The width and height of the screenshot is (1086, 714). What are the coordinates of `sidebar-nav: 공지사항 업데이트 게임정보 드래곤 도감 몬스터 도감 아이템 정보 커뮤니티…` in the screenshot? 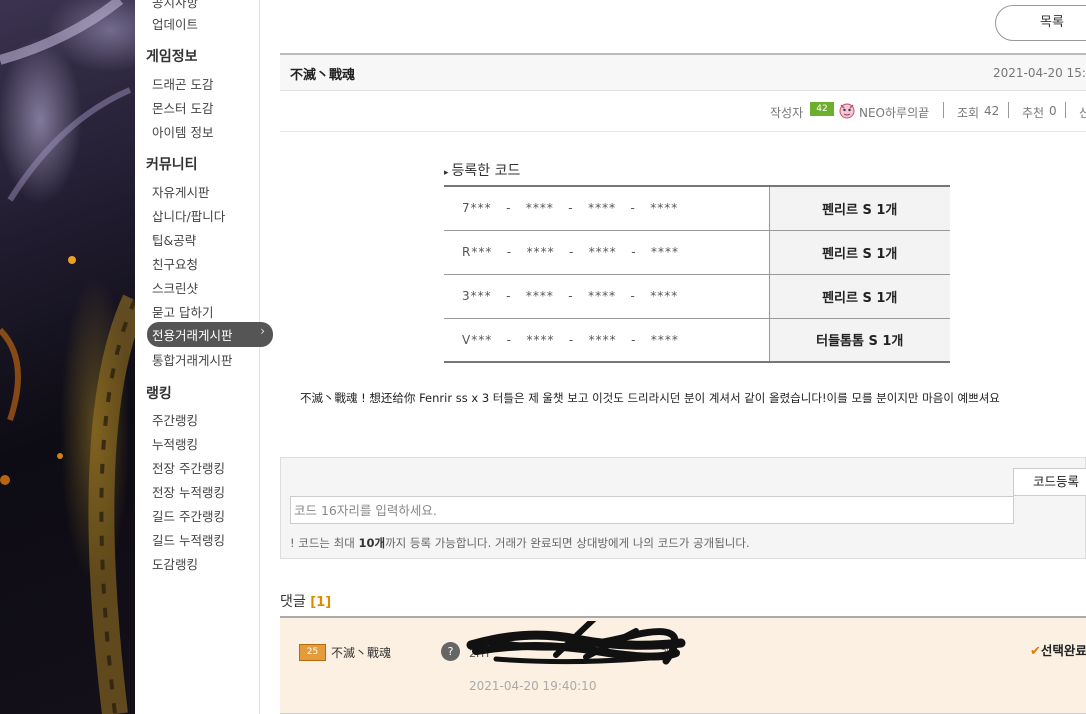 It's located at (204, 357).